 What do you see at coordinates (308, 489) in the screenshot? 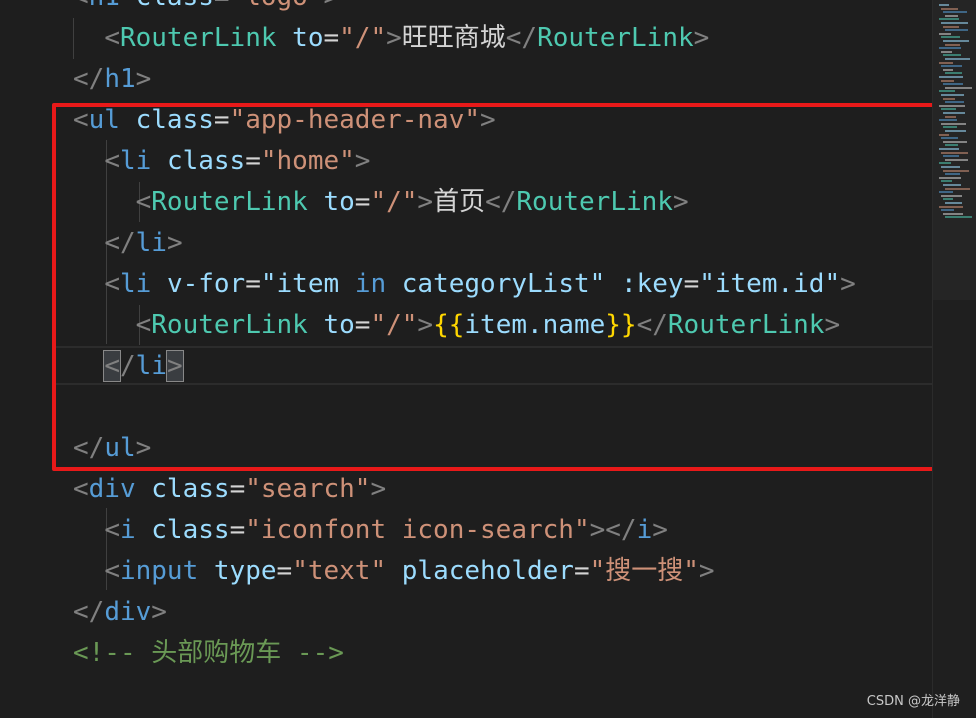
I see `code-token: "search"` at bounding box center [308, 489].